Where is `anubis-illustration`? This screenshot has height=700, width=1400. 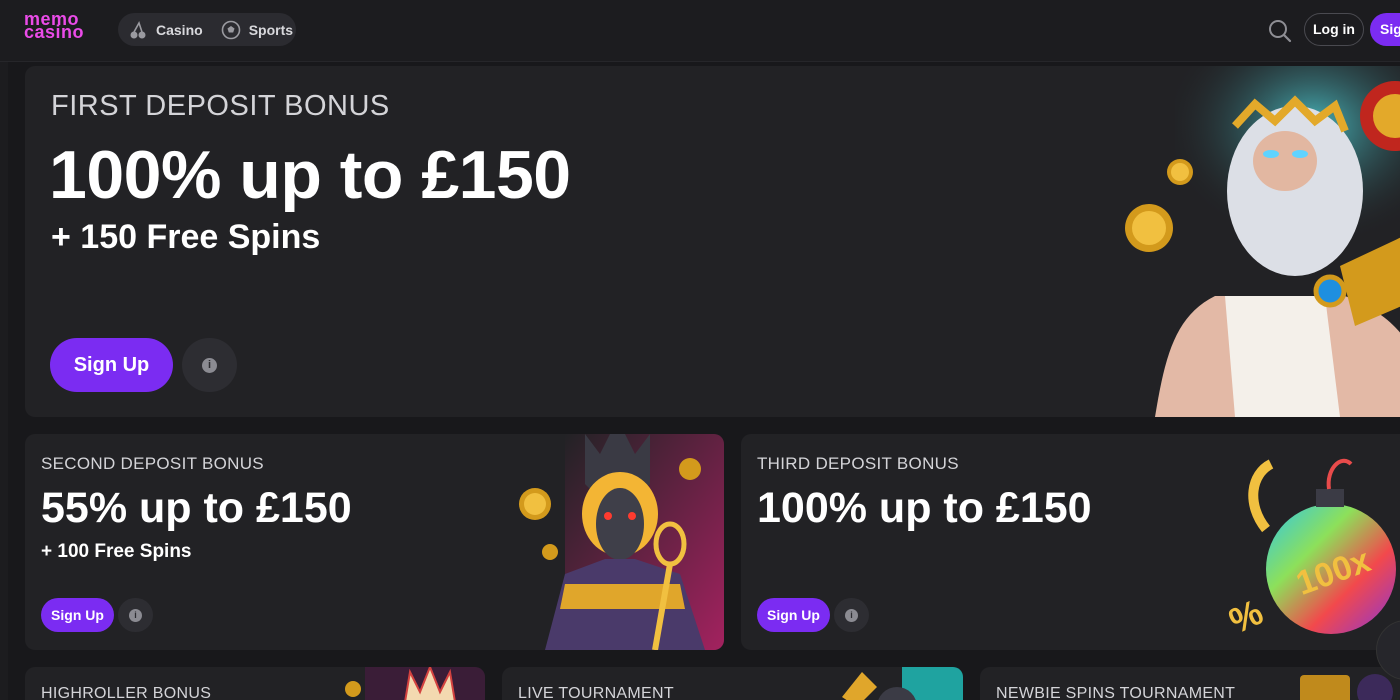 anubis-illustration is located at coordinates (621, 542).